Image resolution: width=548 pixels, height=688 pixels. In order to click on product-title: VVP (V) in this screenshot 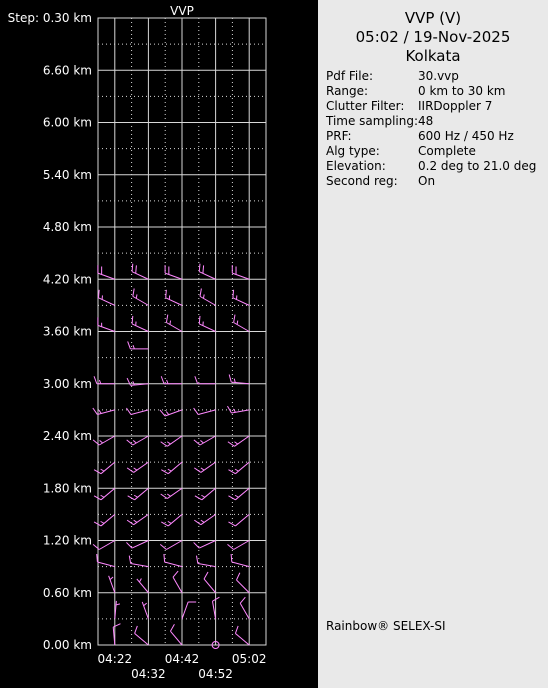, I will do `click(433, 18)`.